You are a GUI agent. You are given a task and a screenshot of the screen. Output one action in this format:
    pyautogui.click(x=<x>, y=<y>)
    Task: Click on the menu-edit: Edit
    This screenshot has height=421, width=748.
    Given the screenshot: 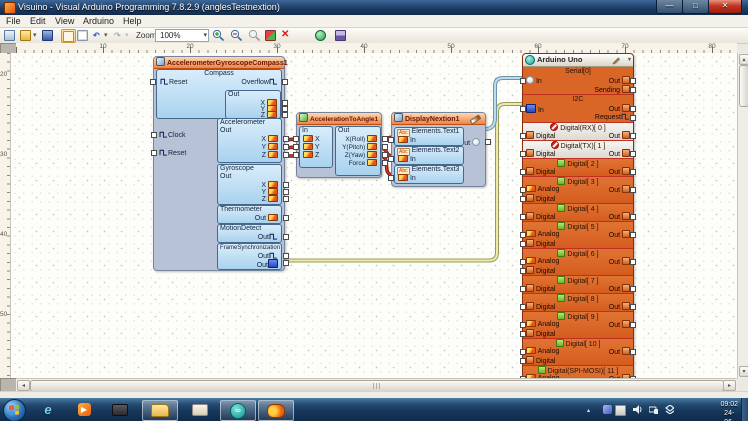 What is the action you would take?
    pyautogui.click(x=38, y=21)
    